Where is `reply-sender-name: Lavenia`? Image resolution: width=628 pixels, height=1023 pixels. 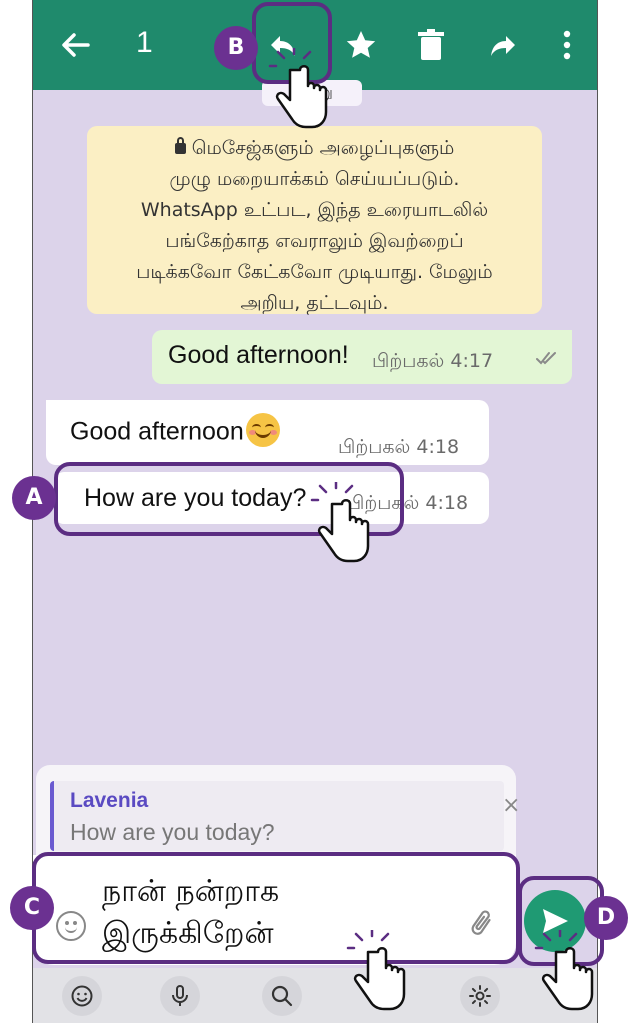 reply-sender-name: Lavenia is located at coordinates (109, 800).